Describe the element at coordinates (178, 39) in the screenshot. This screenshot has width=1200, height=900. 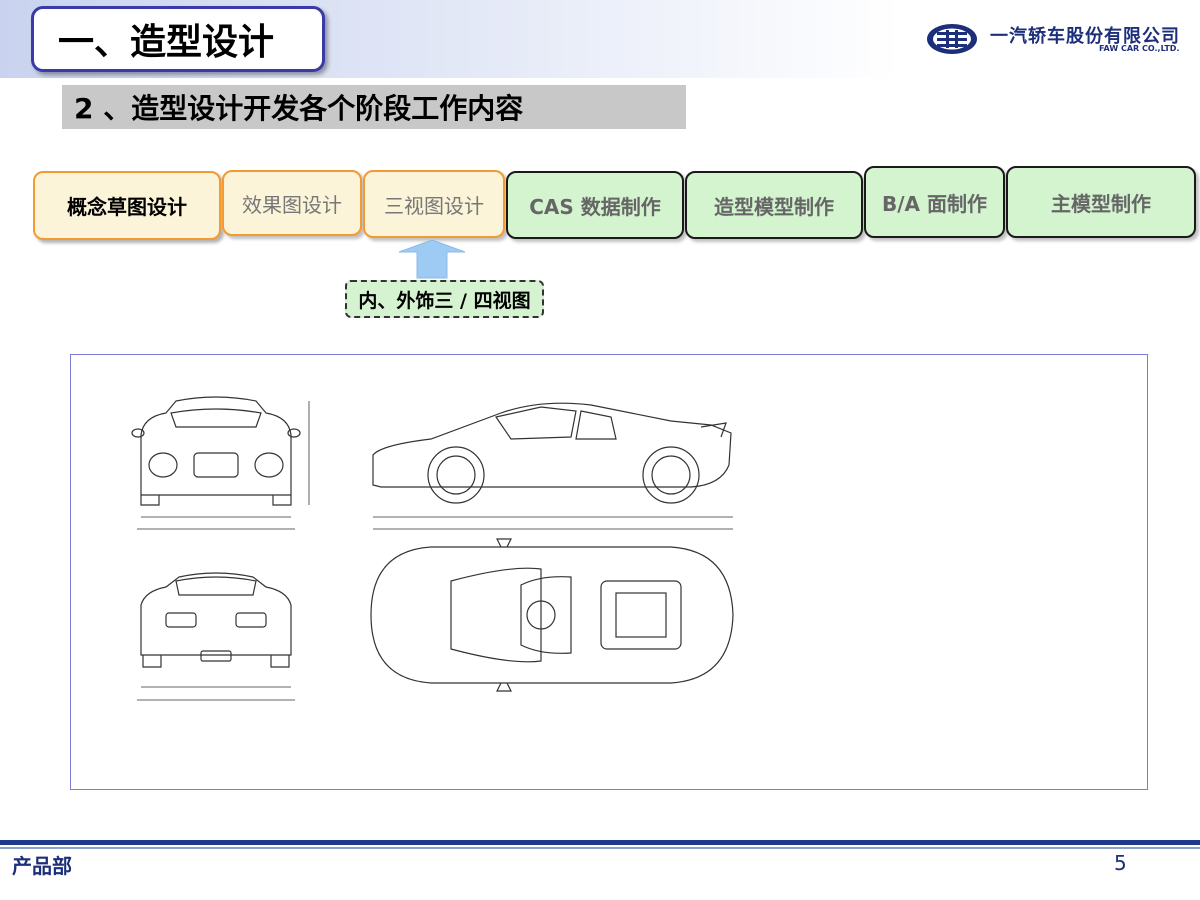
I see `page-title: 一、造型设计` at that location.